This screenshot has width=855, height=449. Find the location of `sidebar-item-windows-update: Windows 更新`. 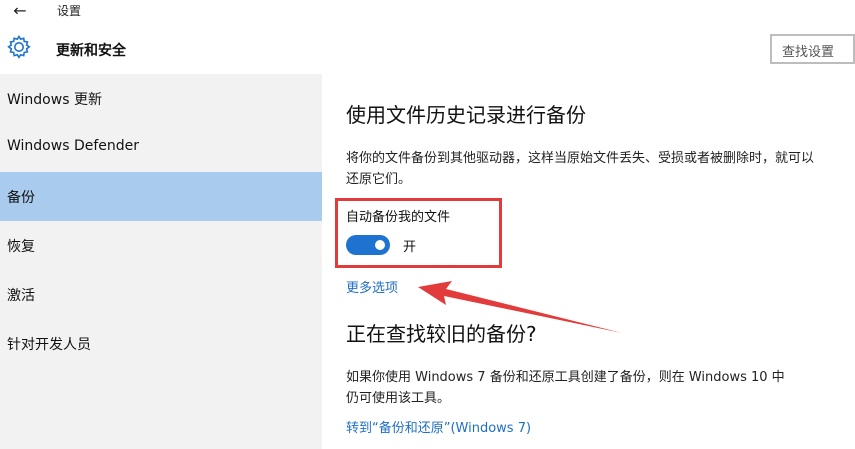

sidebar-item-windows-update: Windows 更新 is located at coordinates (161, 98).